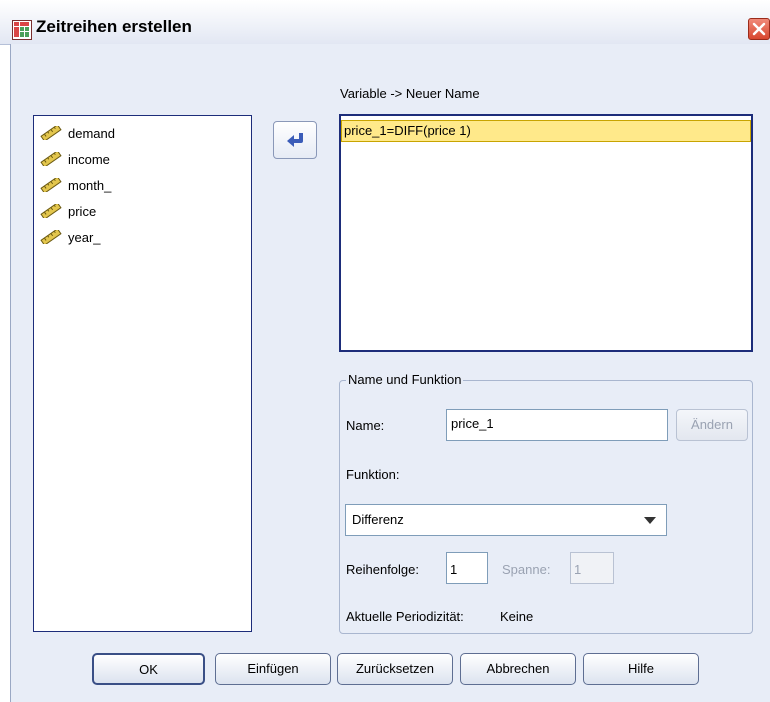  I want to click on paste-button: Einfügen, so click(273, 669).